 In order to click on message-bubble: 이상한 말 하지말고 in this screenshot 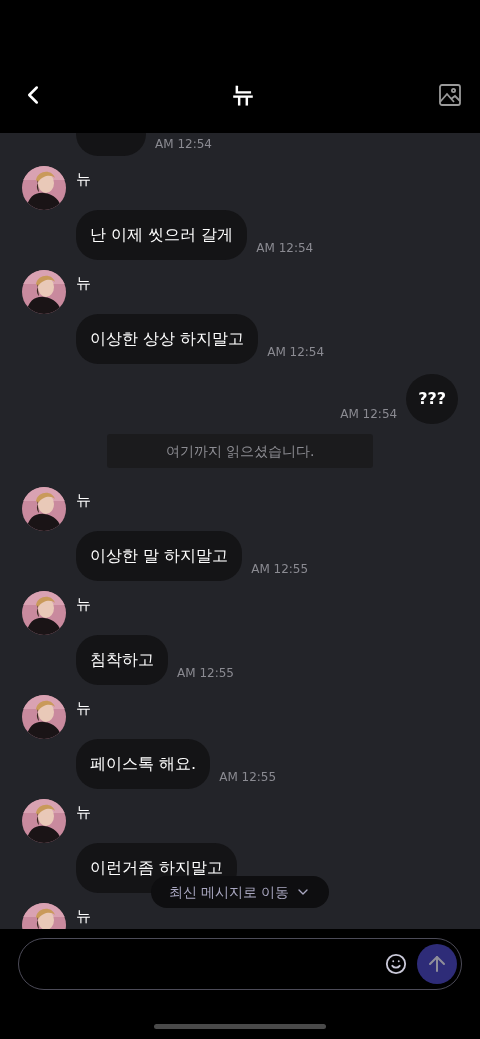, I will do `click(159, 556)`.